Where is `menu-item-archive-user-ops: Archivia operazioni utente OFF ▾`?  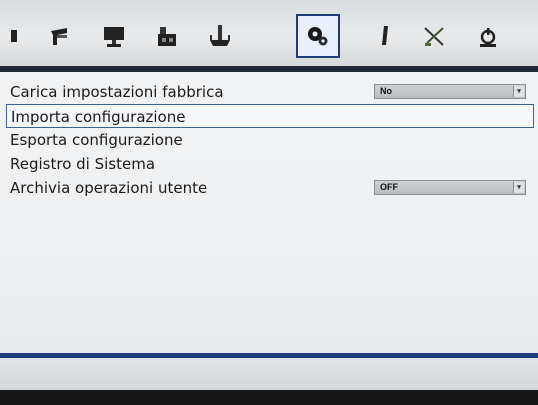
menu-item-archive-user-ops: Archivia operazioni utente OFF ▾ is located at coordinates (270, 188).